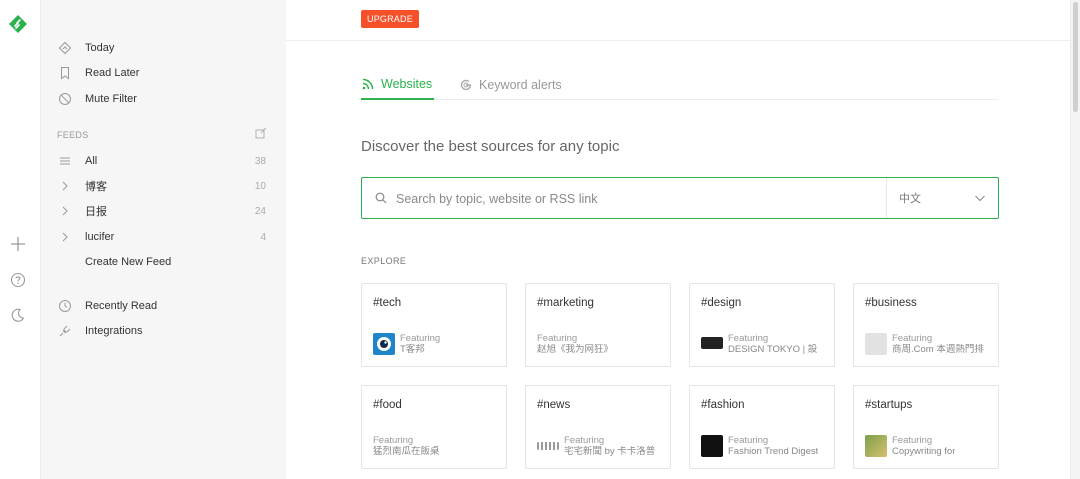 The height and width of the screenshot is (479, 1080). I want to click on sidebar-item-label: lucifer, so click(100, 237).